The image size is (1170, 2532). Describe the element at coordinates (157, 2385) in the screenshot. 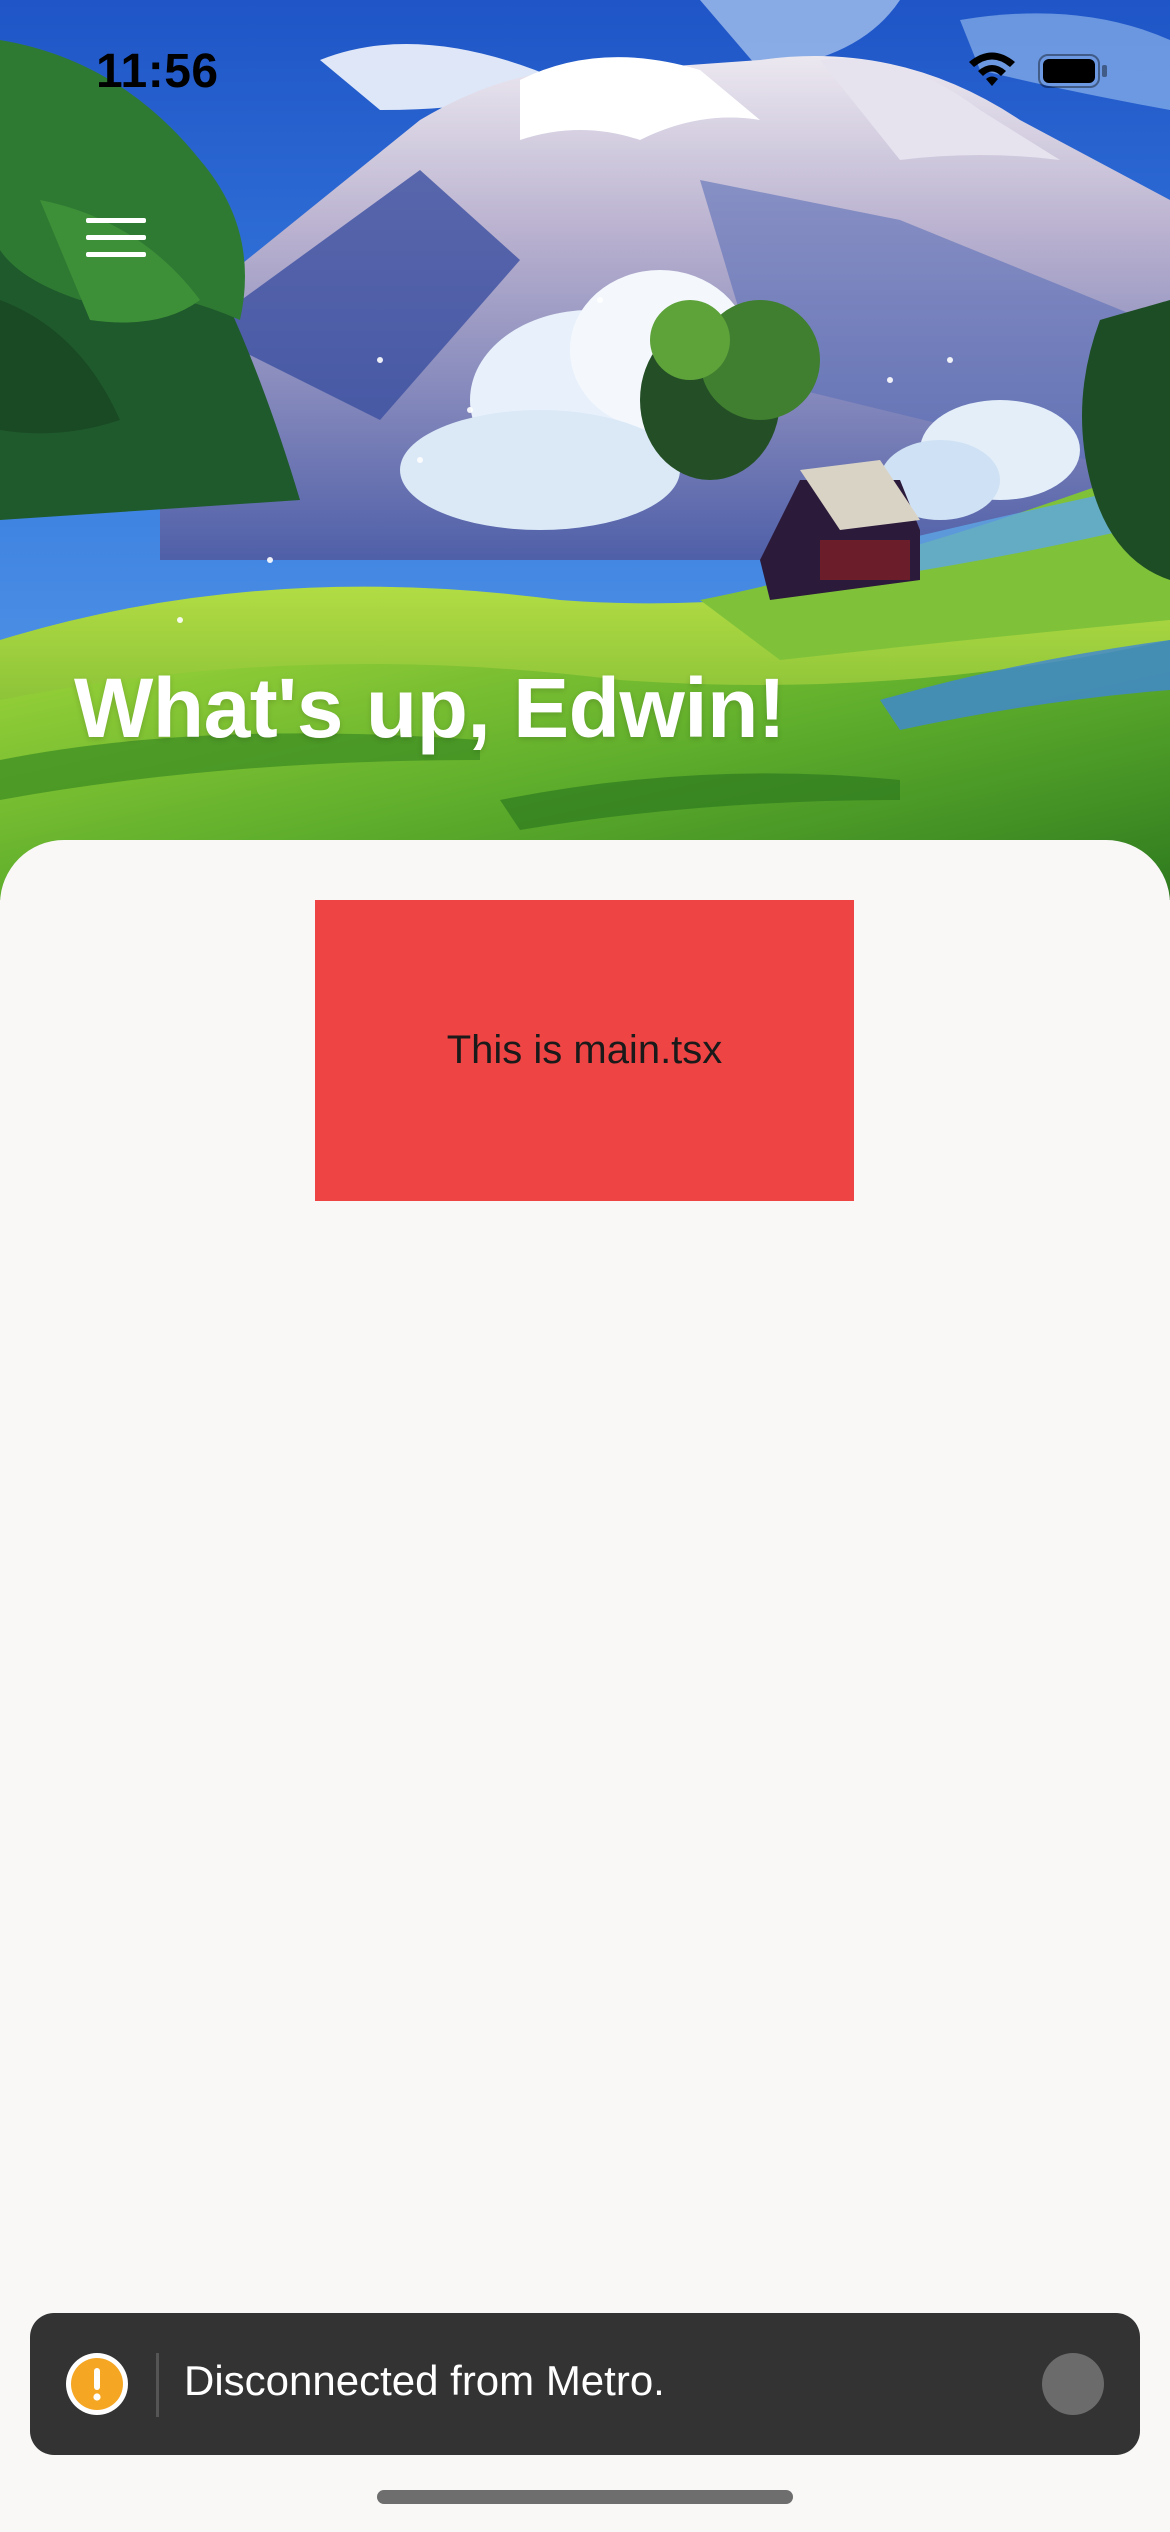

I see `toast-divider` at that location.